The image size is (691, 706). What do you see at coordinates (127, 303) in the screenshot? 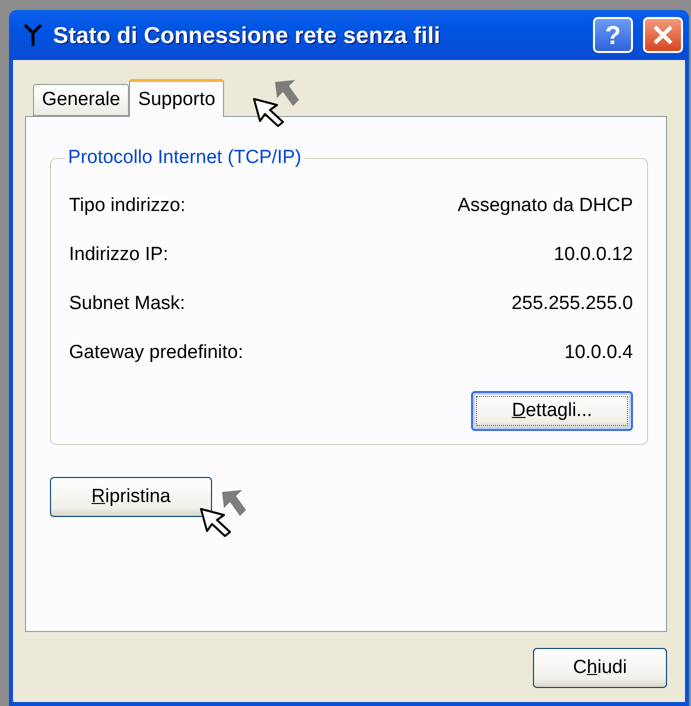
I see `field-label: Subnet Mask:` at bounding box center [127, 303].